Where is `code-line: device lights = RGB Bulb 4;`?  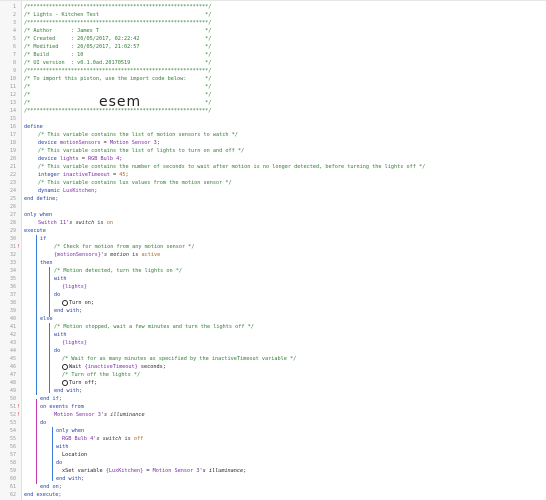
code-line: device lights = RGB Bulb 4; is located at coordinates (292, 159).